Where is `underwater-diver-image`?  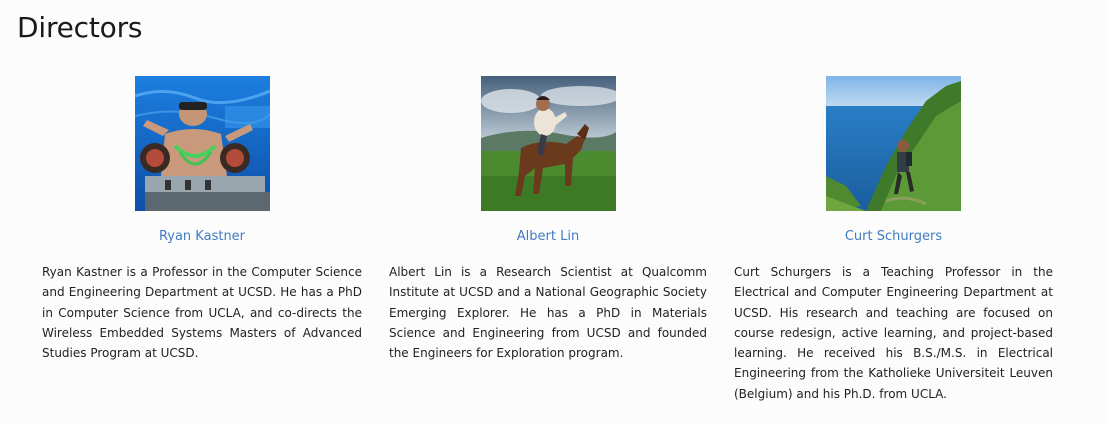
underwater-diver-image is located at coordinates (202, 143).